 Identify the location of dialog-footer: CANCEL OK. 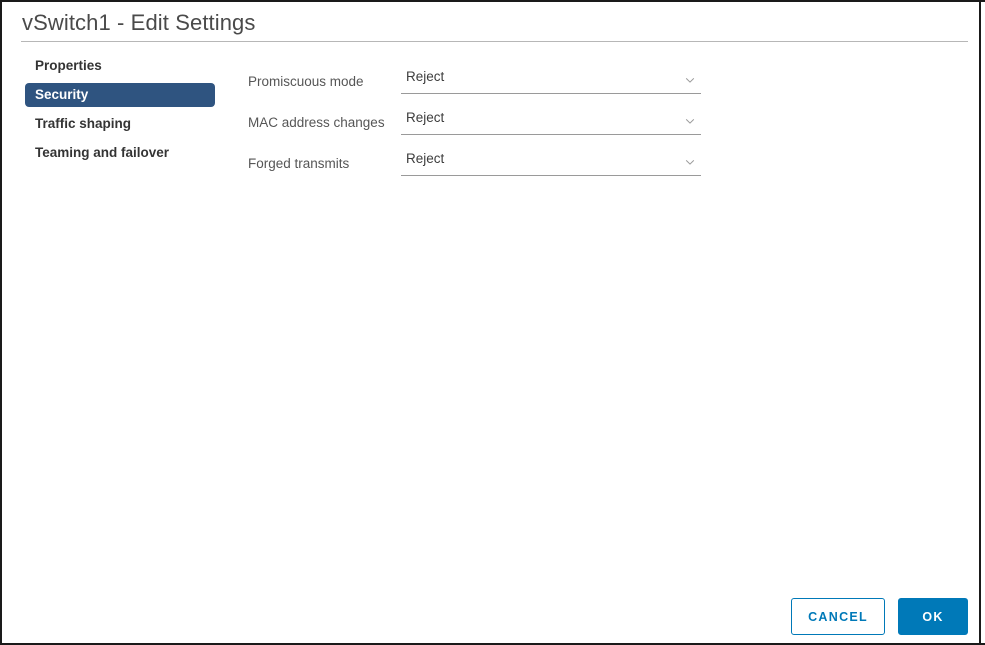
(879, 616).